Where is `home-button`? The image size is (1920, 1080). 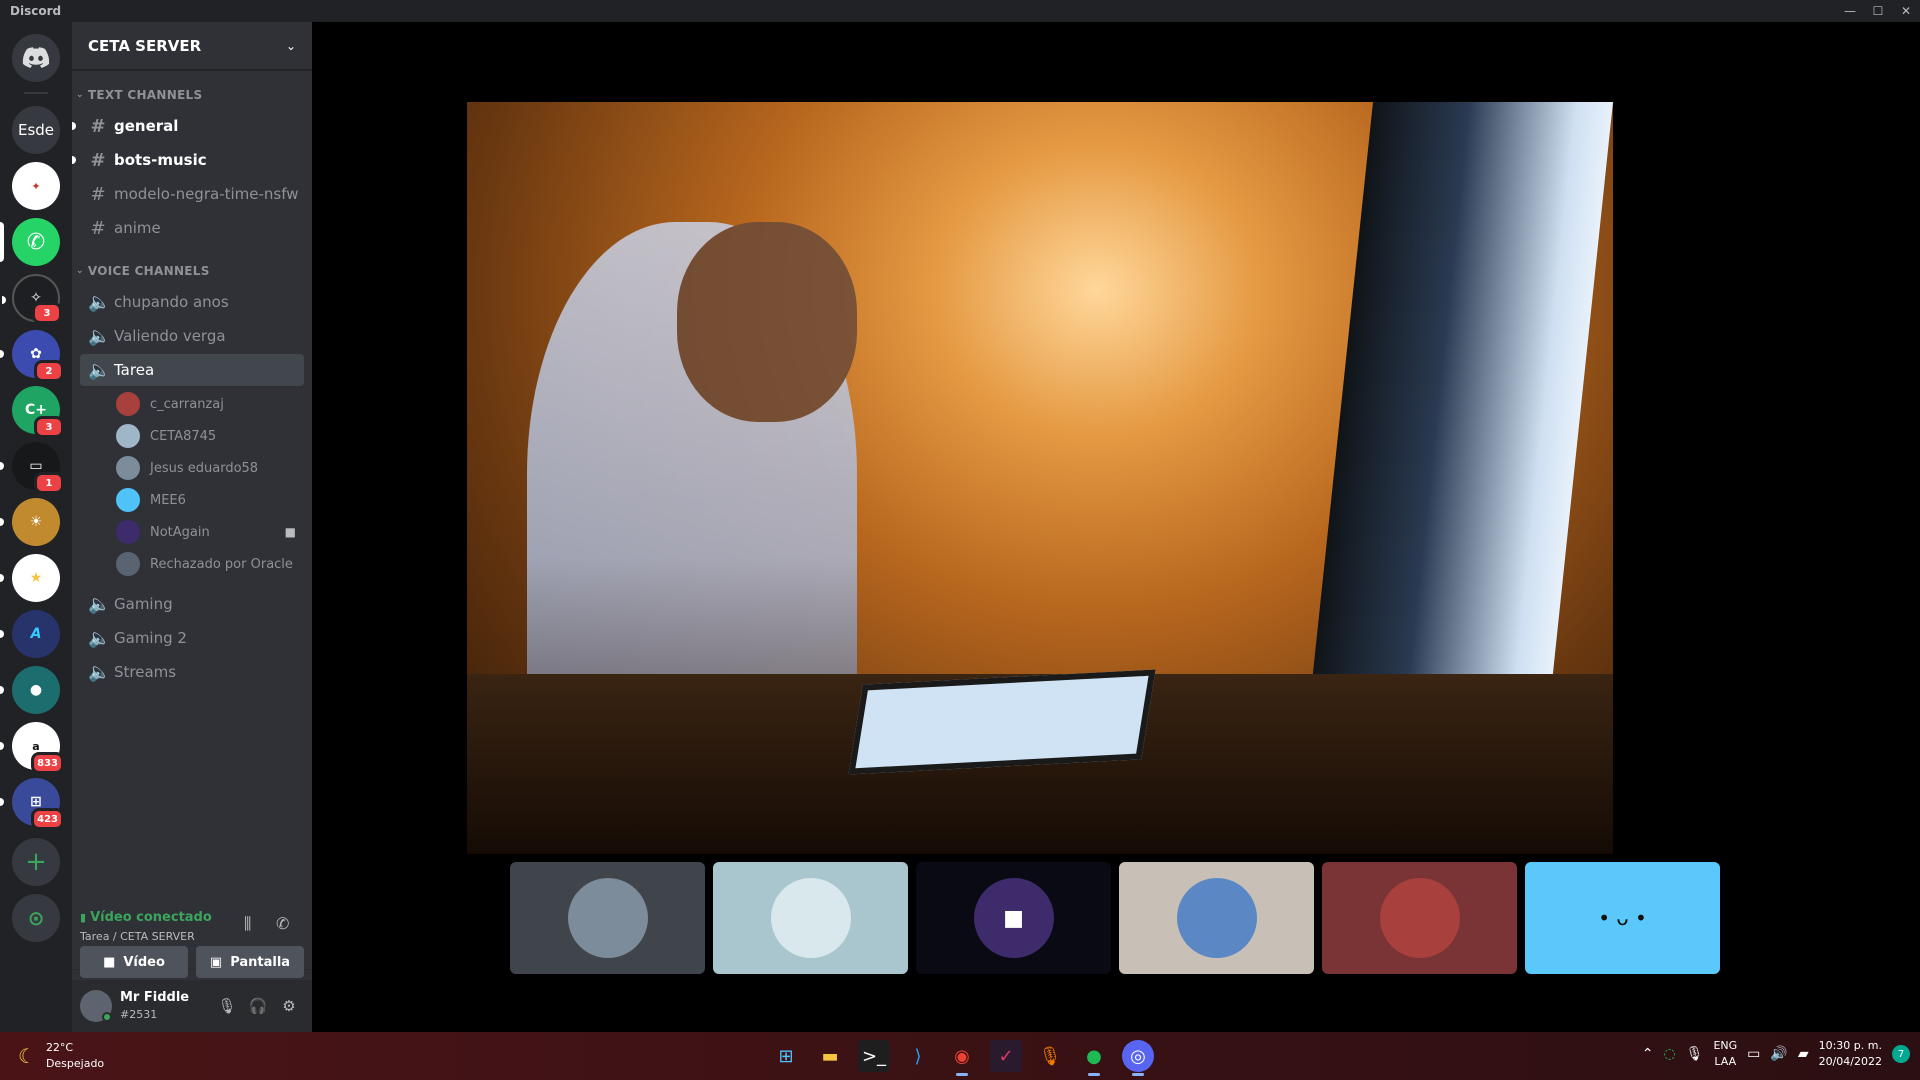 home-button is located at coordinates (36, 58).